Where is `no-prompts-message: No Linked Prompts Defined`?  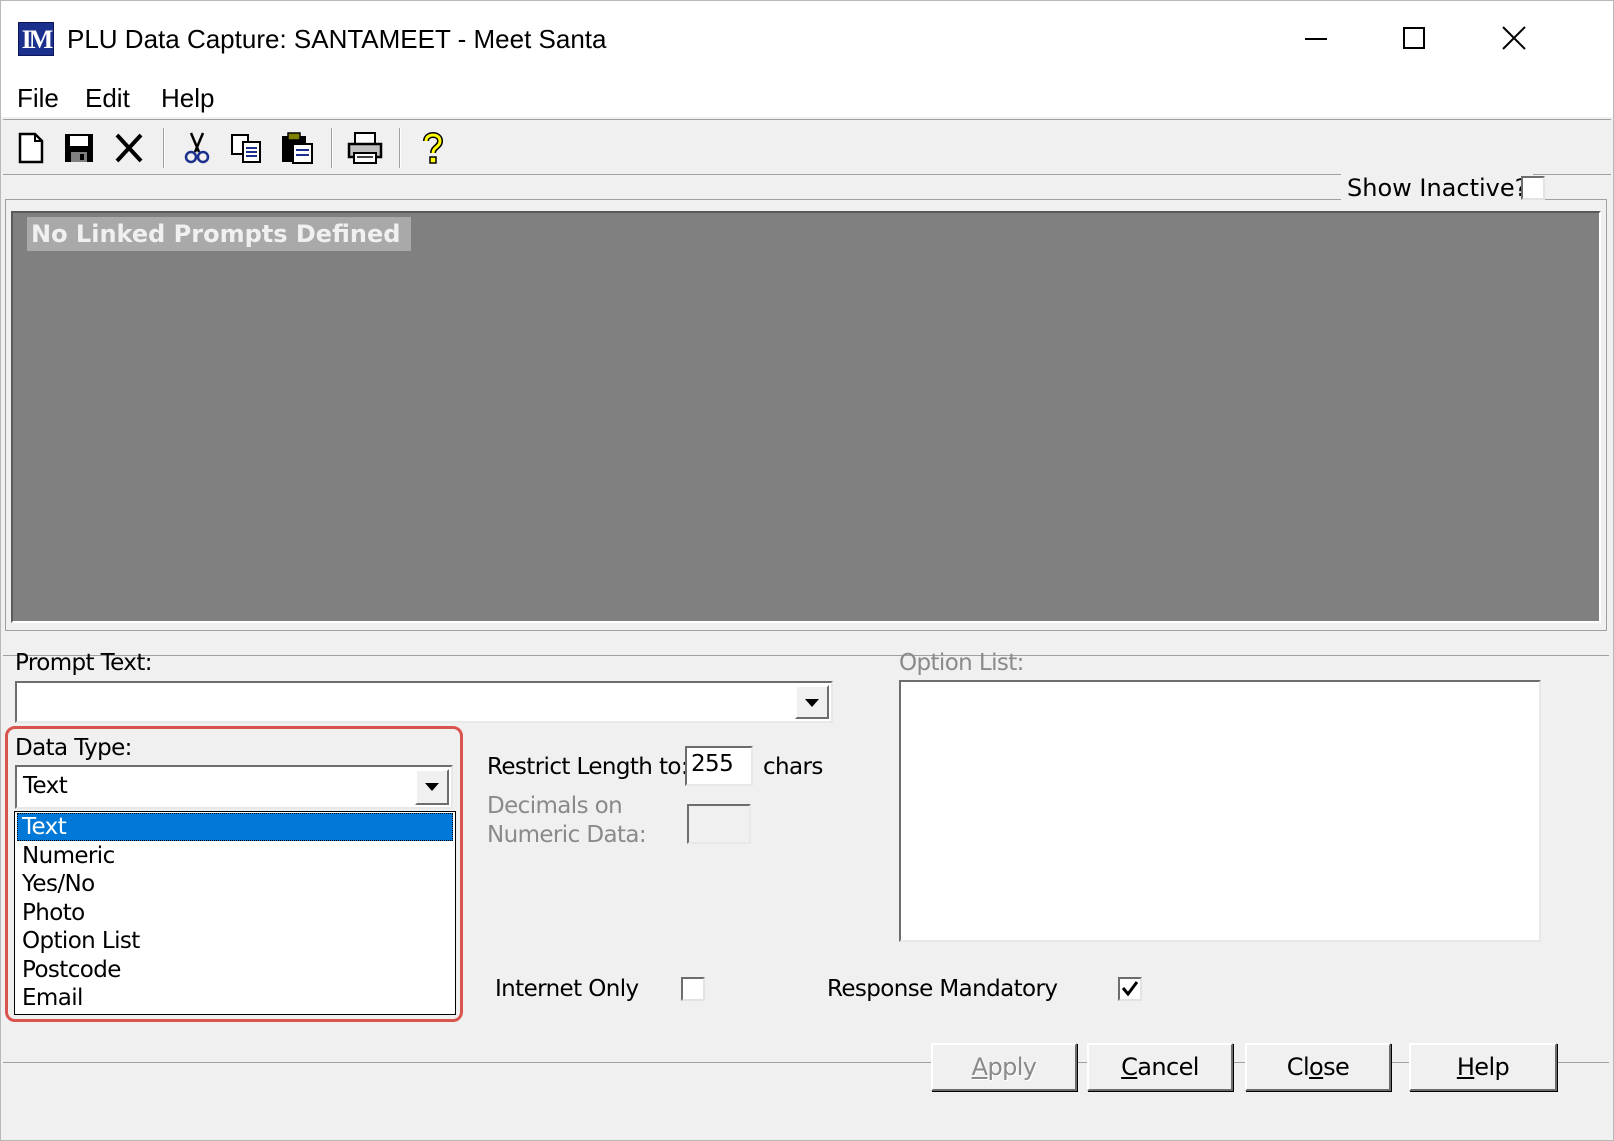
no-prompts-message: No Linked Prompts Defined is located at coordinates (219, 234).